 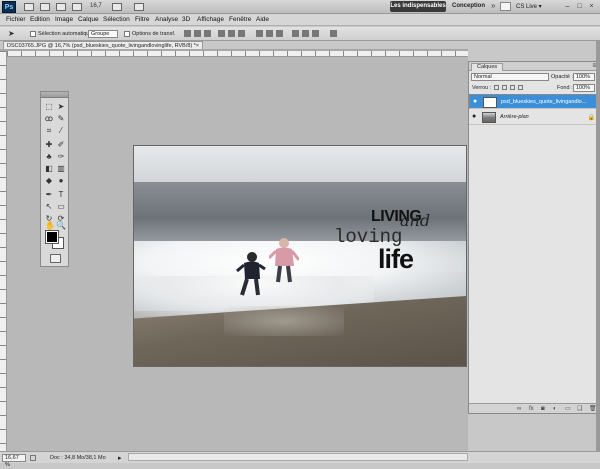 I want to click on menu-affichage: Affichage, so click(x=210, y=19).